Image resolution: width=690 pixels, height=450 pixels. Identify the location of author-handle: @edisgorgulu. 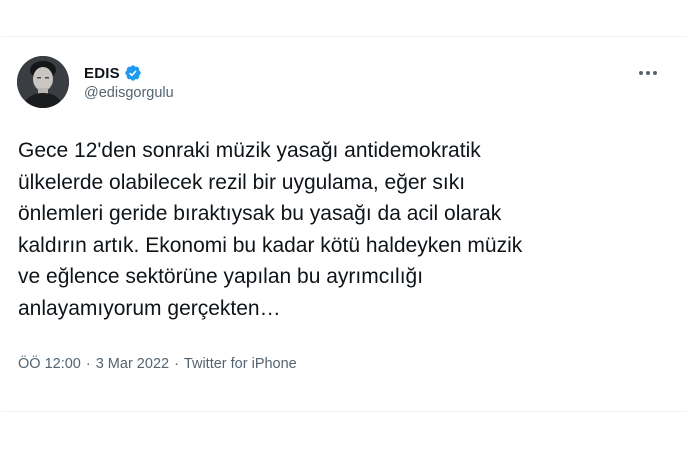
(129, 93).